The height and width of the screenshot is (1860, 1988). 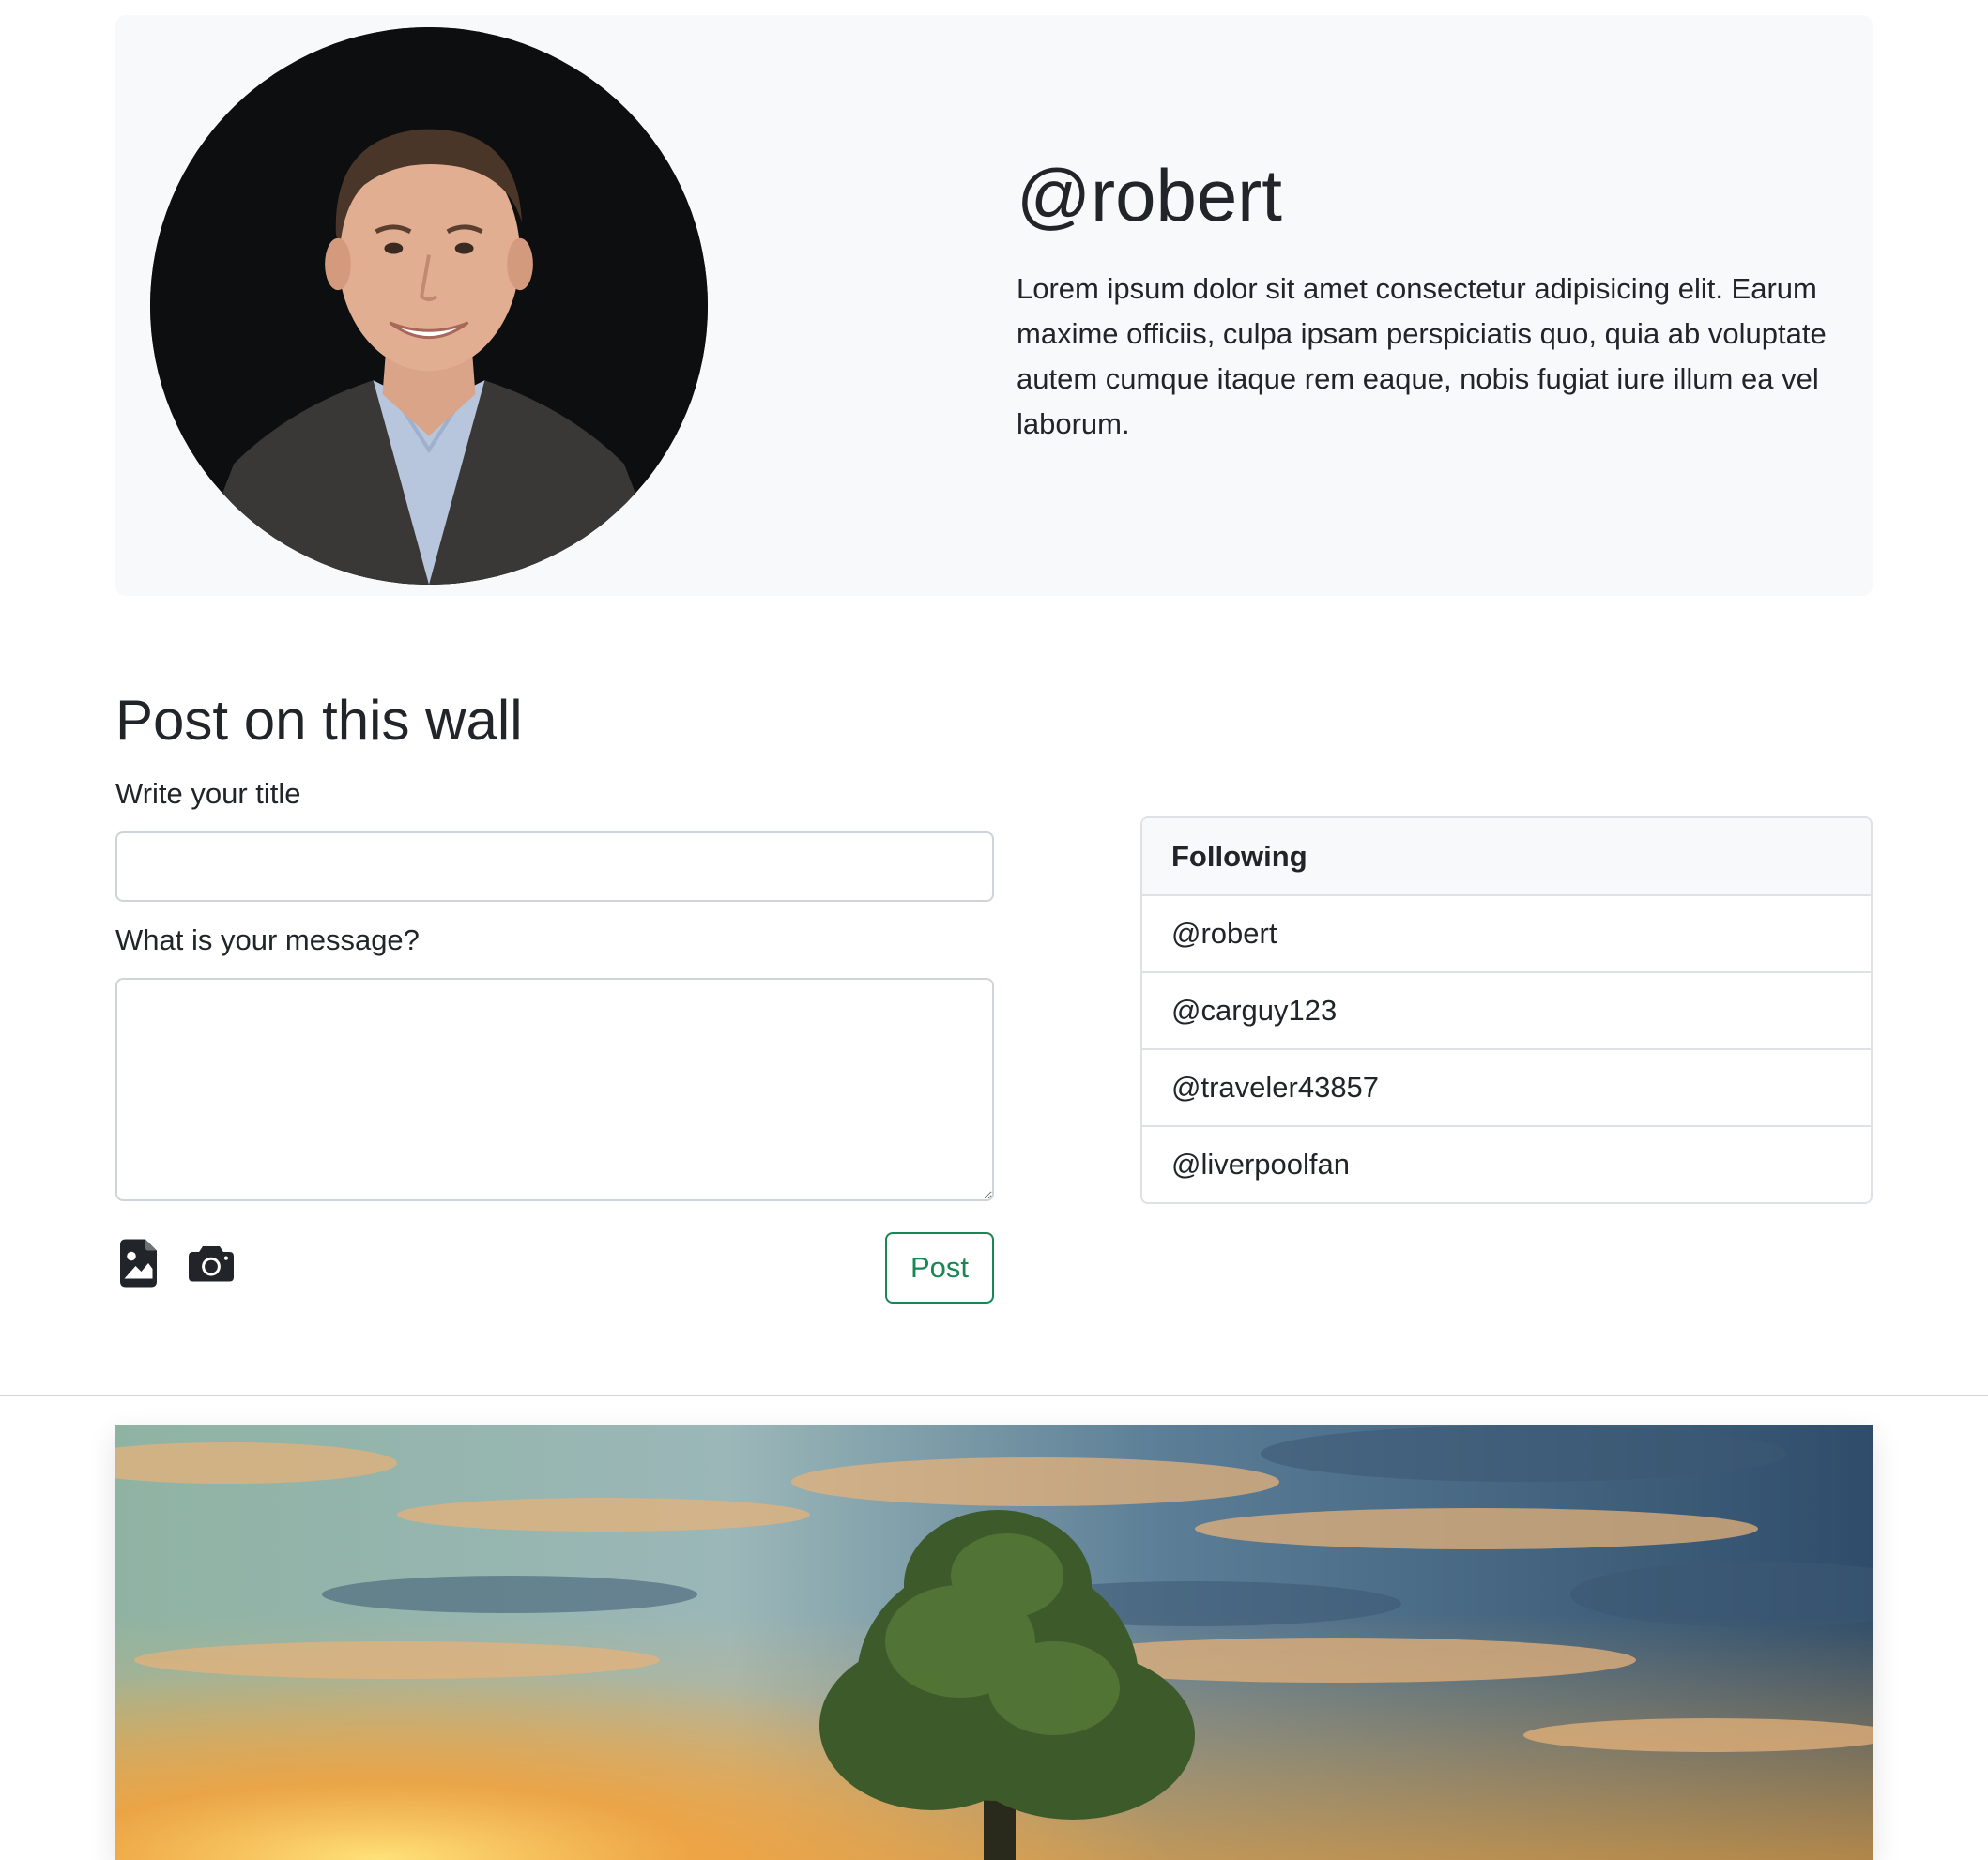 What do you see at coordinates (1506, 1089) in the screenshot?
I see `following-item: @traveler43857` at bounding box center [1506, 1089].